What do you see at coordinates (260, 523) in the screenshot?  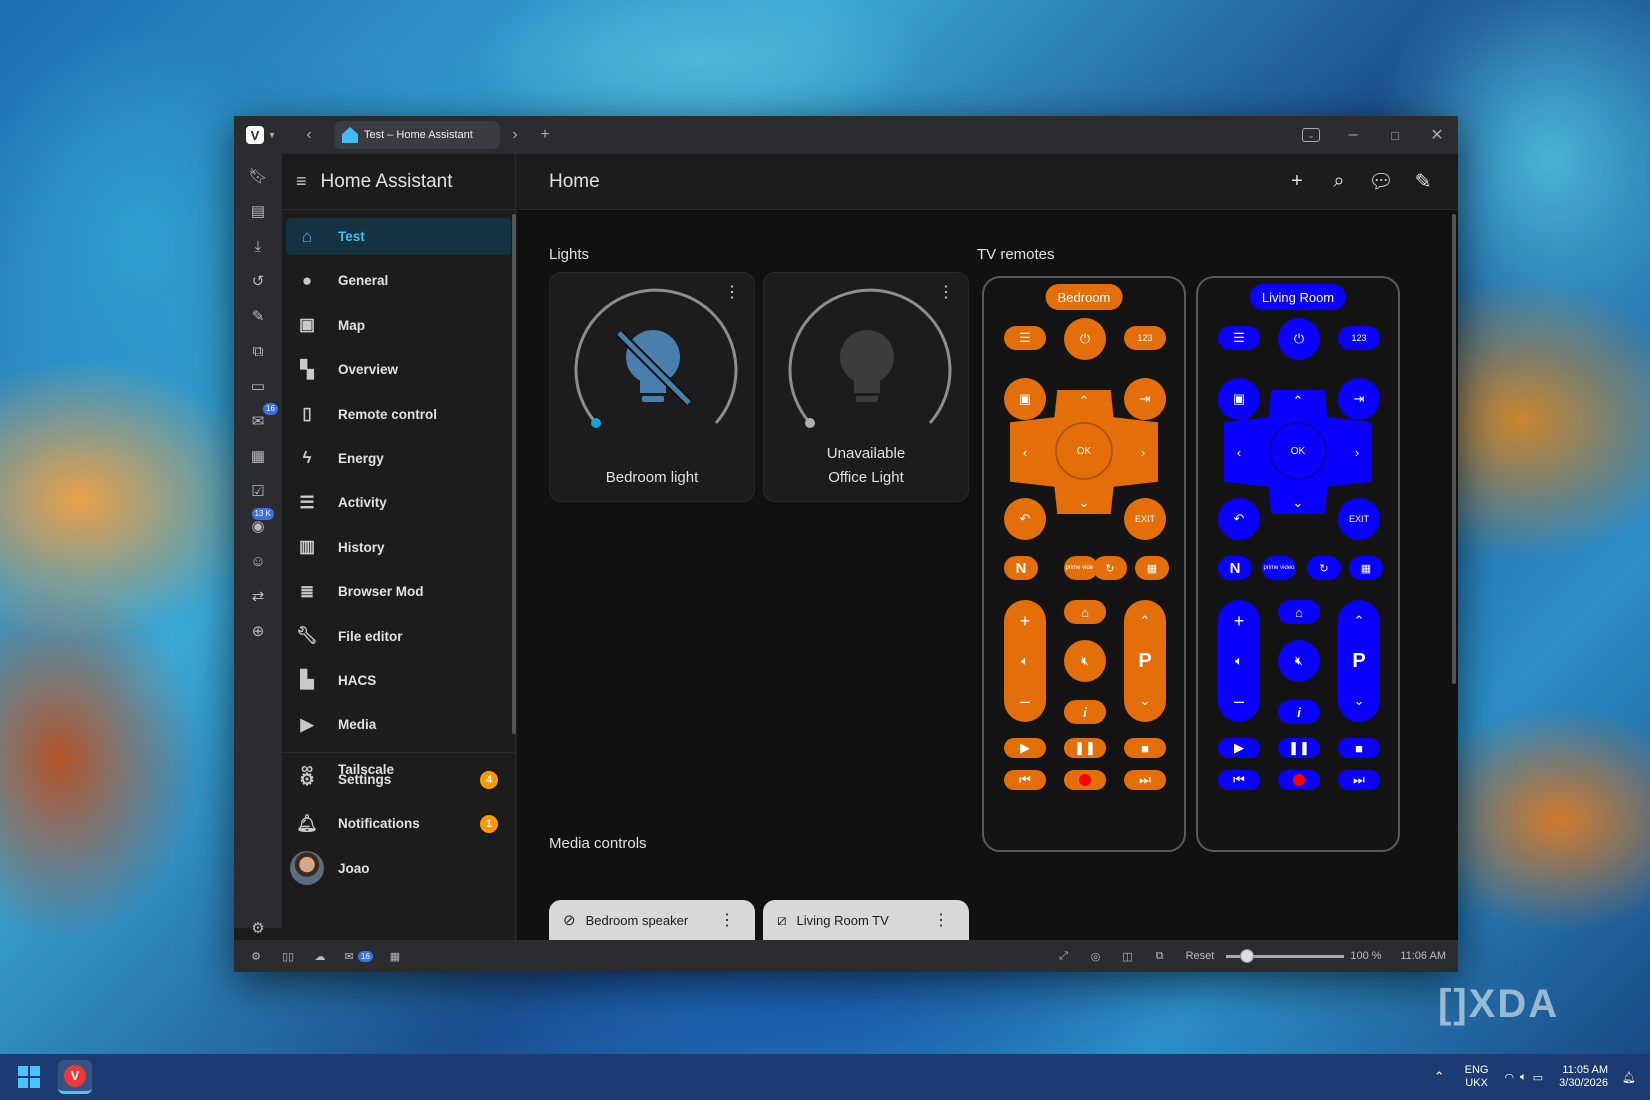 I see `feed-icon: ◉ 13 K` at bounding box center [260, 523].